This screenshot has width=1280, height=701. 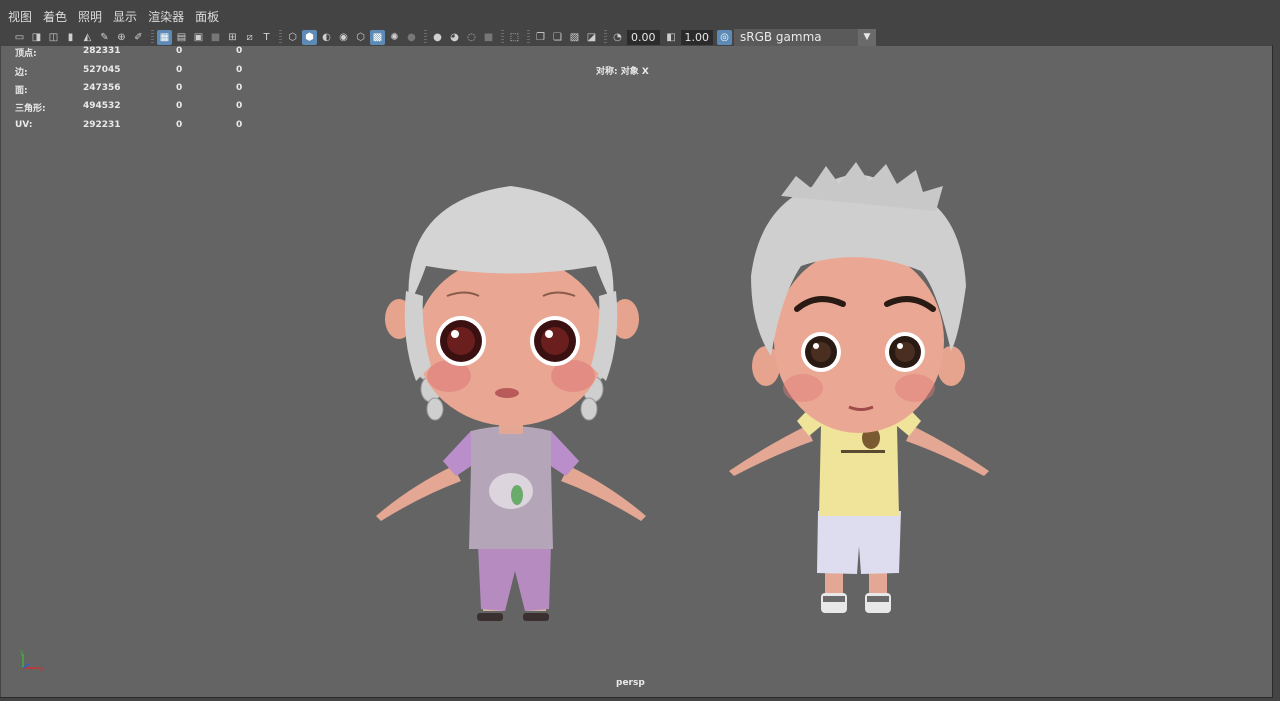 What do you see at coordinates (87, 37) in the screenshot?
I see `image-plane-icon: ◭` at bounding box center [87, 37].